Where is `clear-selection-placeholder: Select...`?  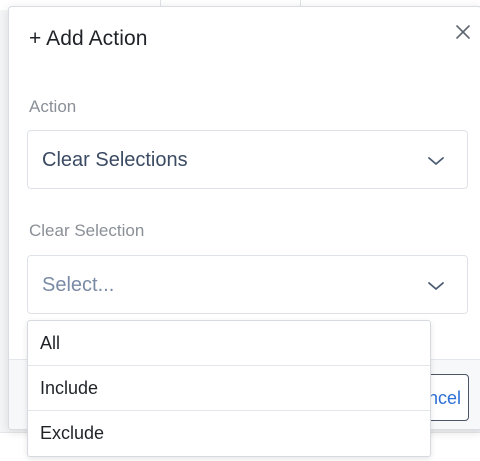
clear-selection-placeholder: Select... is located at coordinates (78, 285).